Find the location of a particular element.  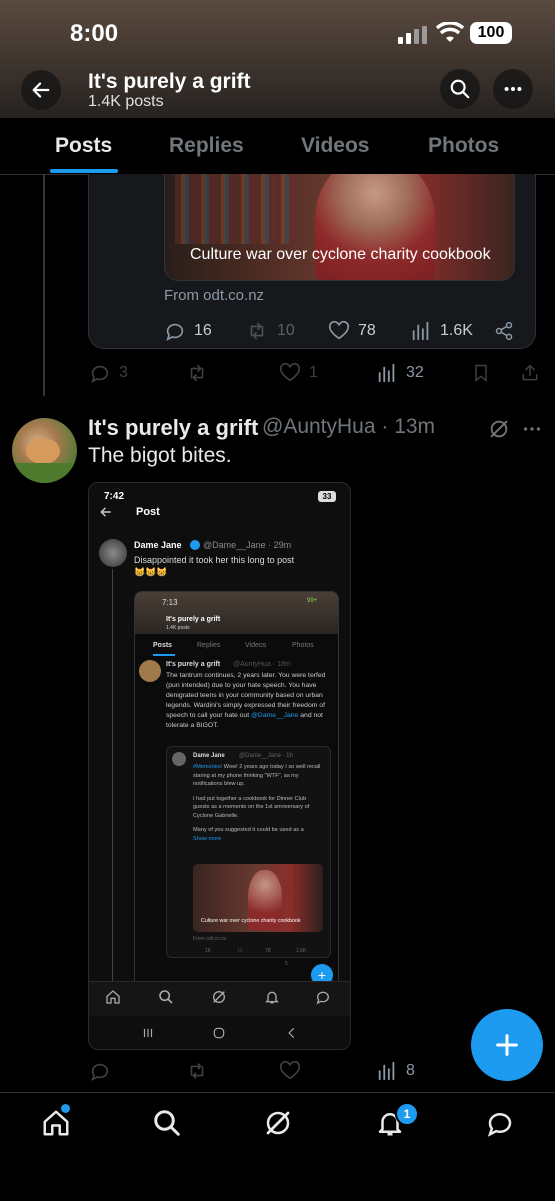

views-count: 8 is located at coordinates (410, 1070).